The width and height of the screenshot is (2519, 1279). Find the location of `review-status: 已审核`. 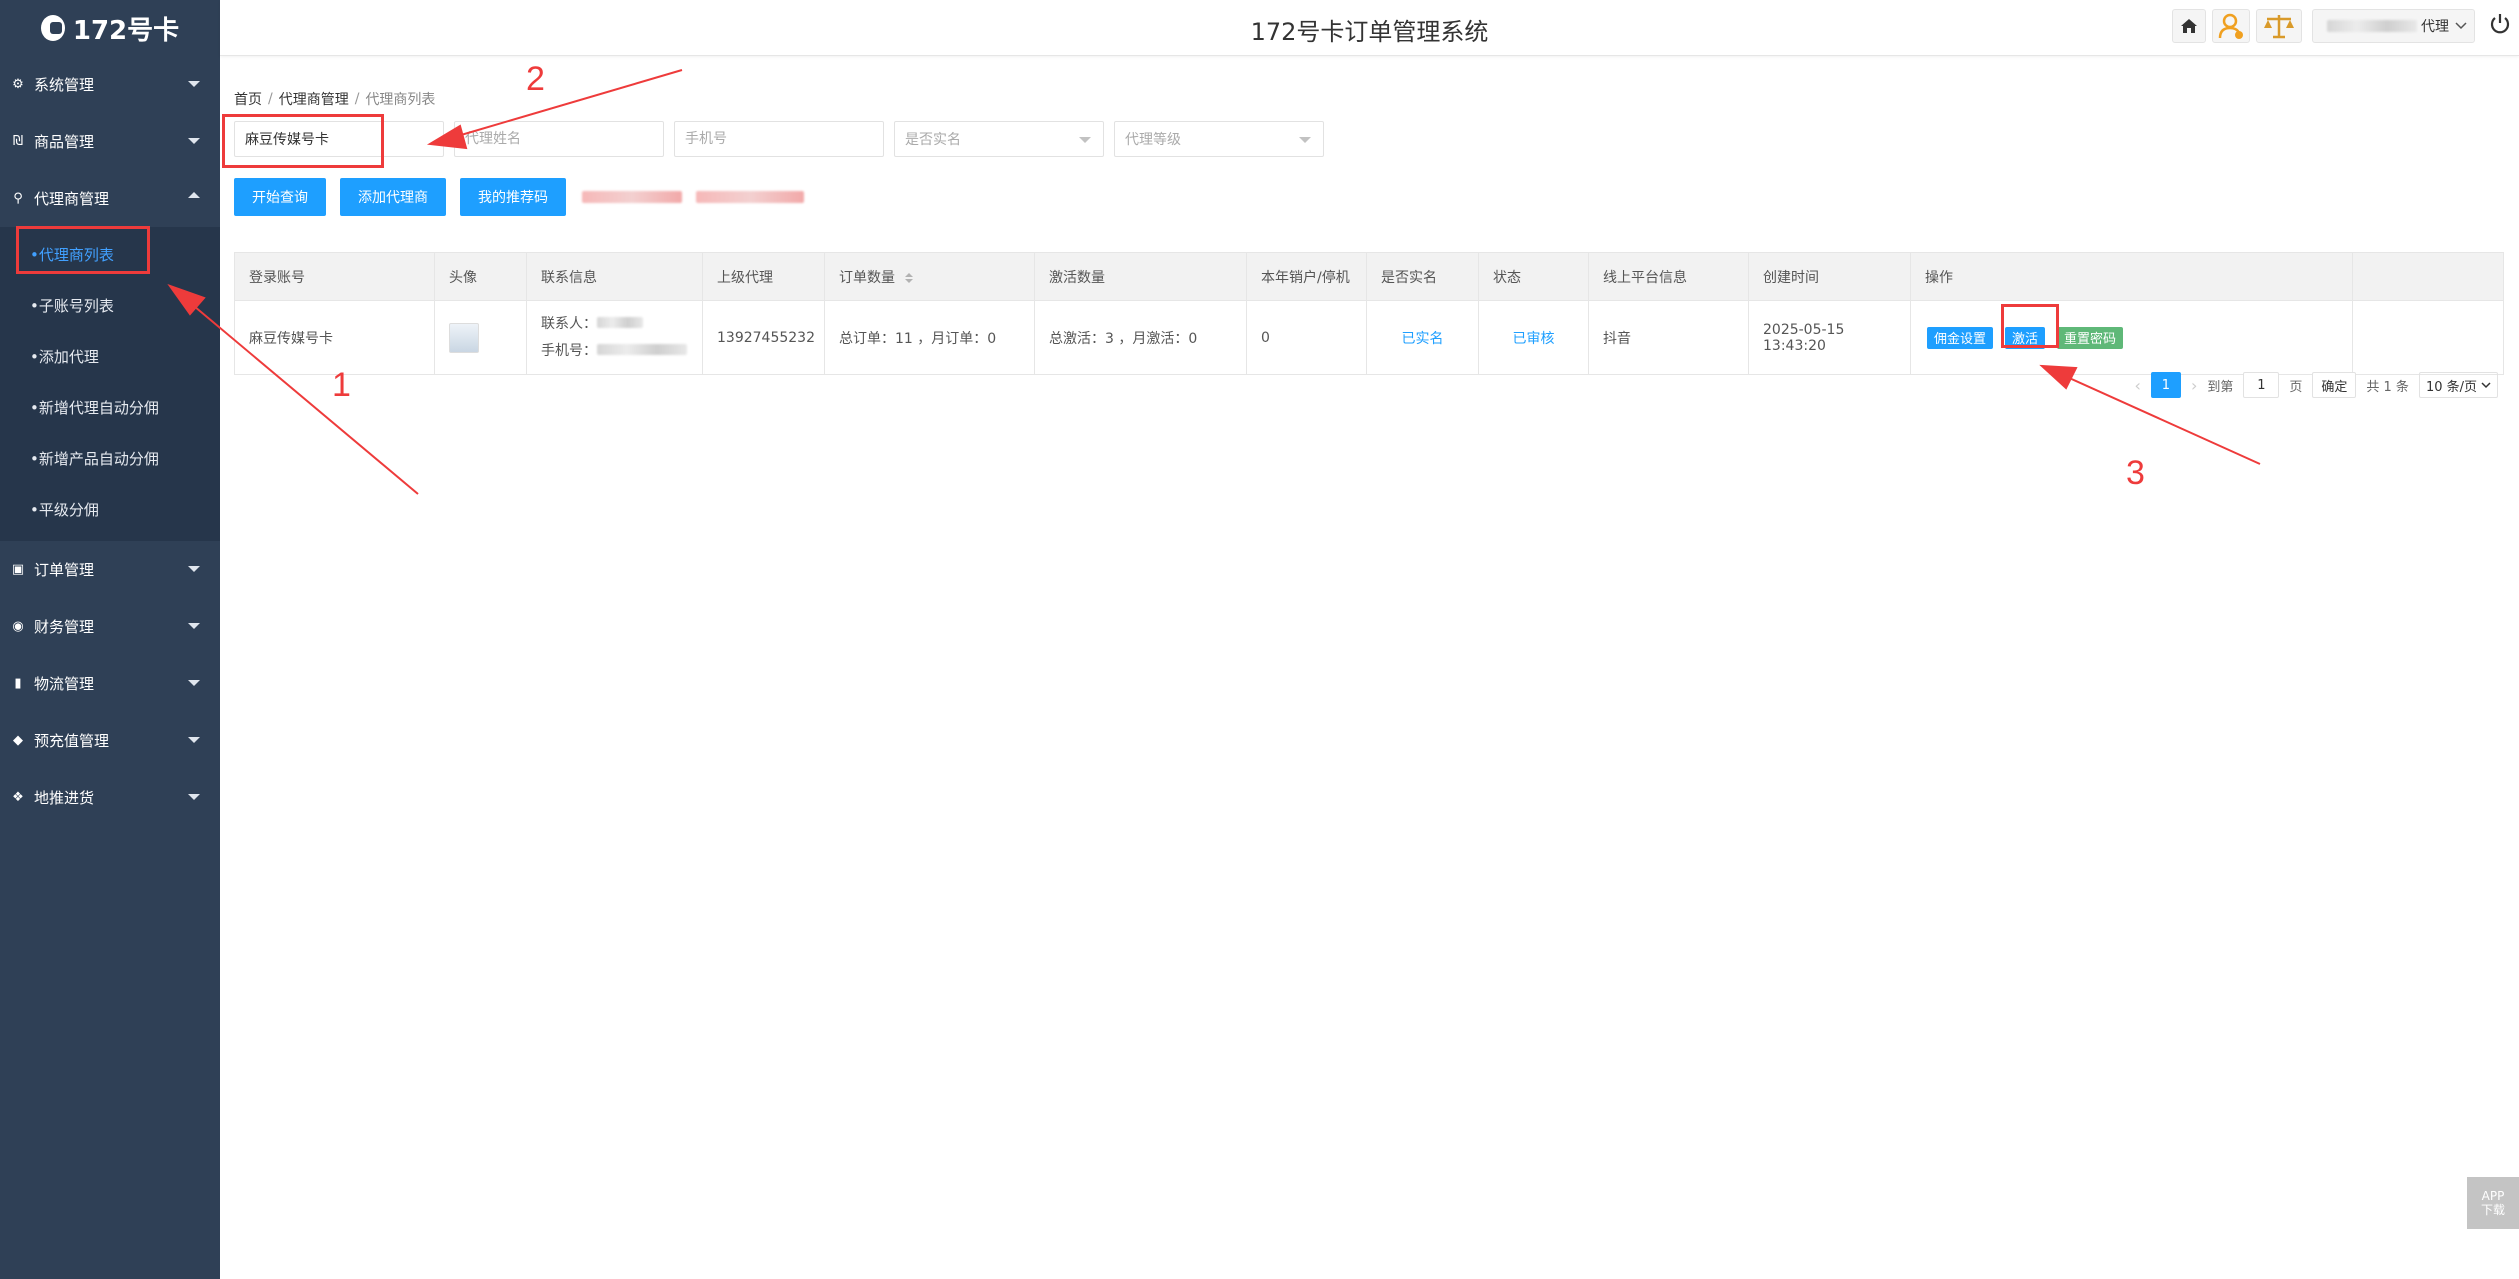

review-status: 已审核 is located at coordinates (1534, 339).